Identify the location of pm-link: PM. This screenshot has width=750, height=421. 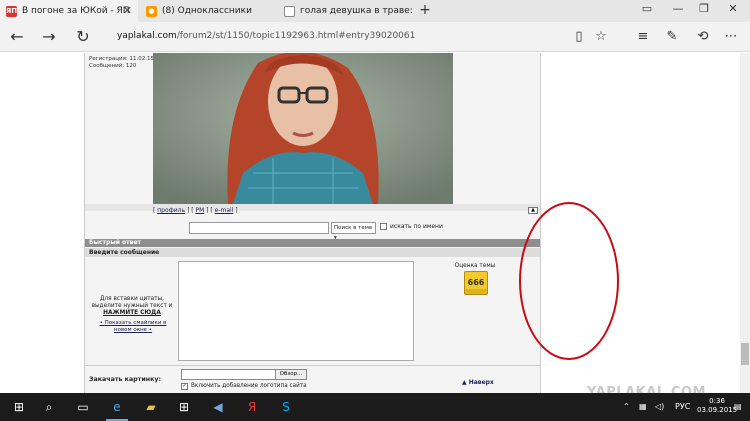
(199, 210).